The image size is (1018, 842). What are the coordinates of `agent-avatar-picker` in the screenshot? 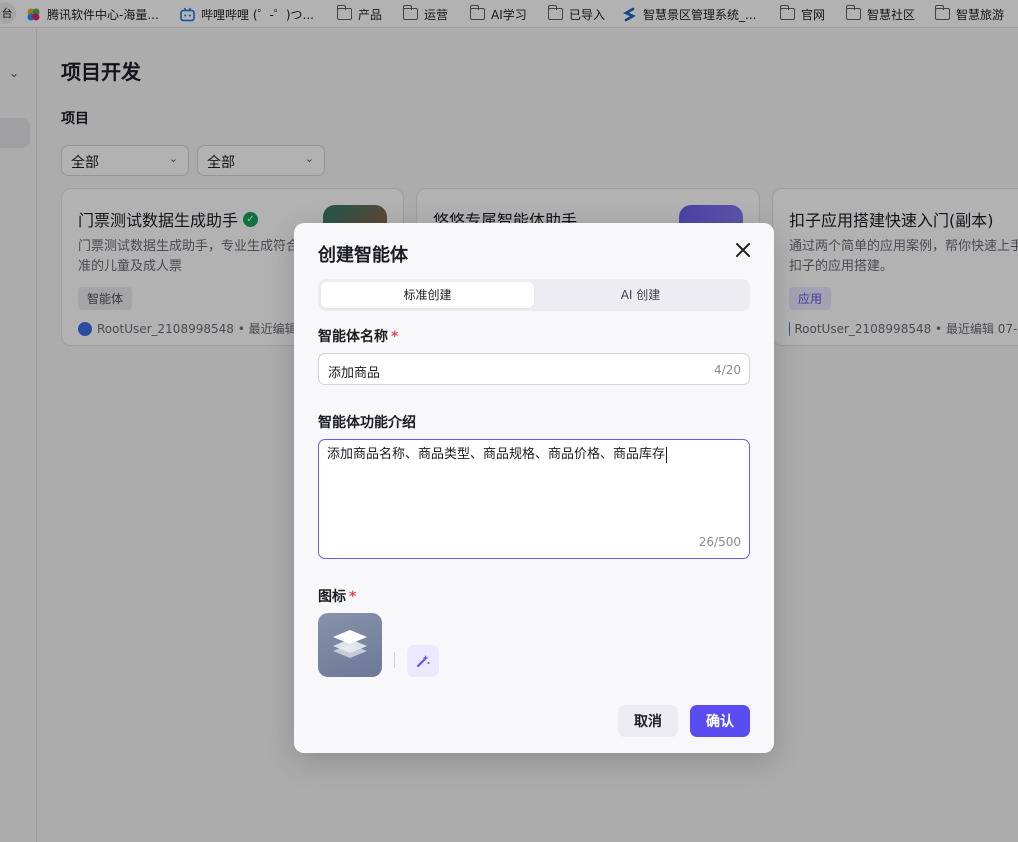 It's located at (350, 645).